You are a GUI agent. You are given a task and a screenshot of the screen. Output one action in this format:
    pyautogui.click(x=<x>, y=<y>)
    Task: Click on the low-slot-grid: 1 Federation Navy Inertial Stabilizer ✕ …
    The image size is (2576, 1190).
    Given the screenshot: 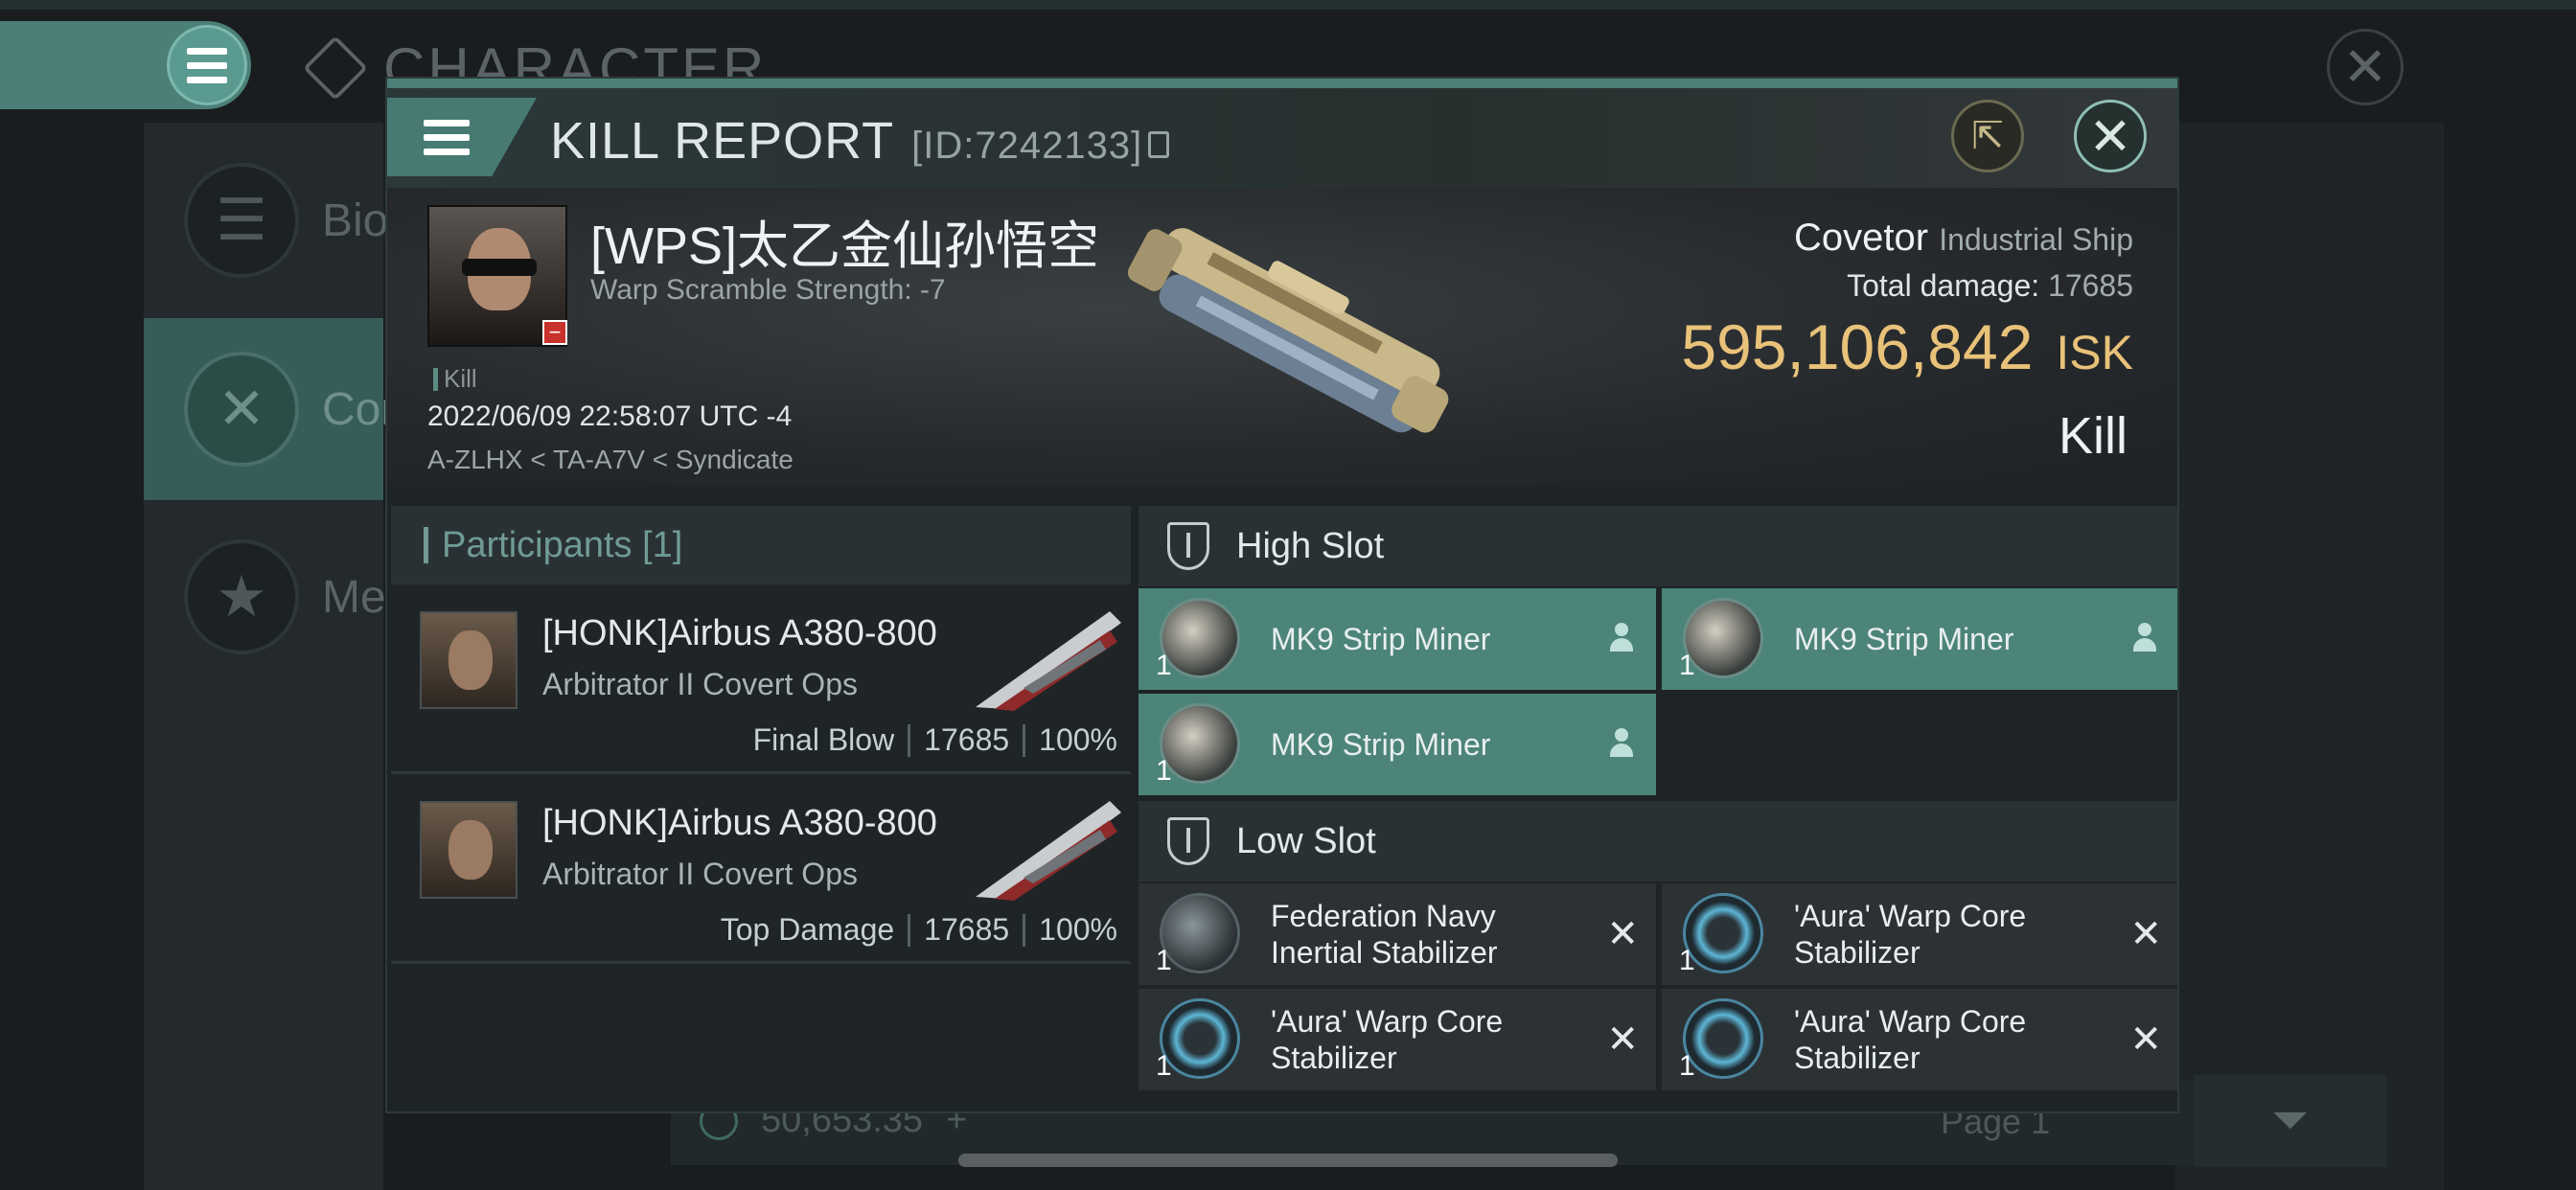 What is the action you would take?
    pyautogui.click(x=1657, y=988)
    